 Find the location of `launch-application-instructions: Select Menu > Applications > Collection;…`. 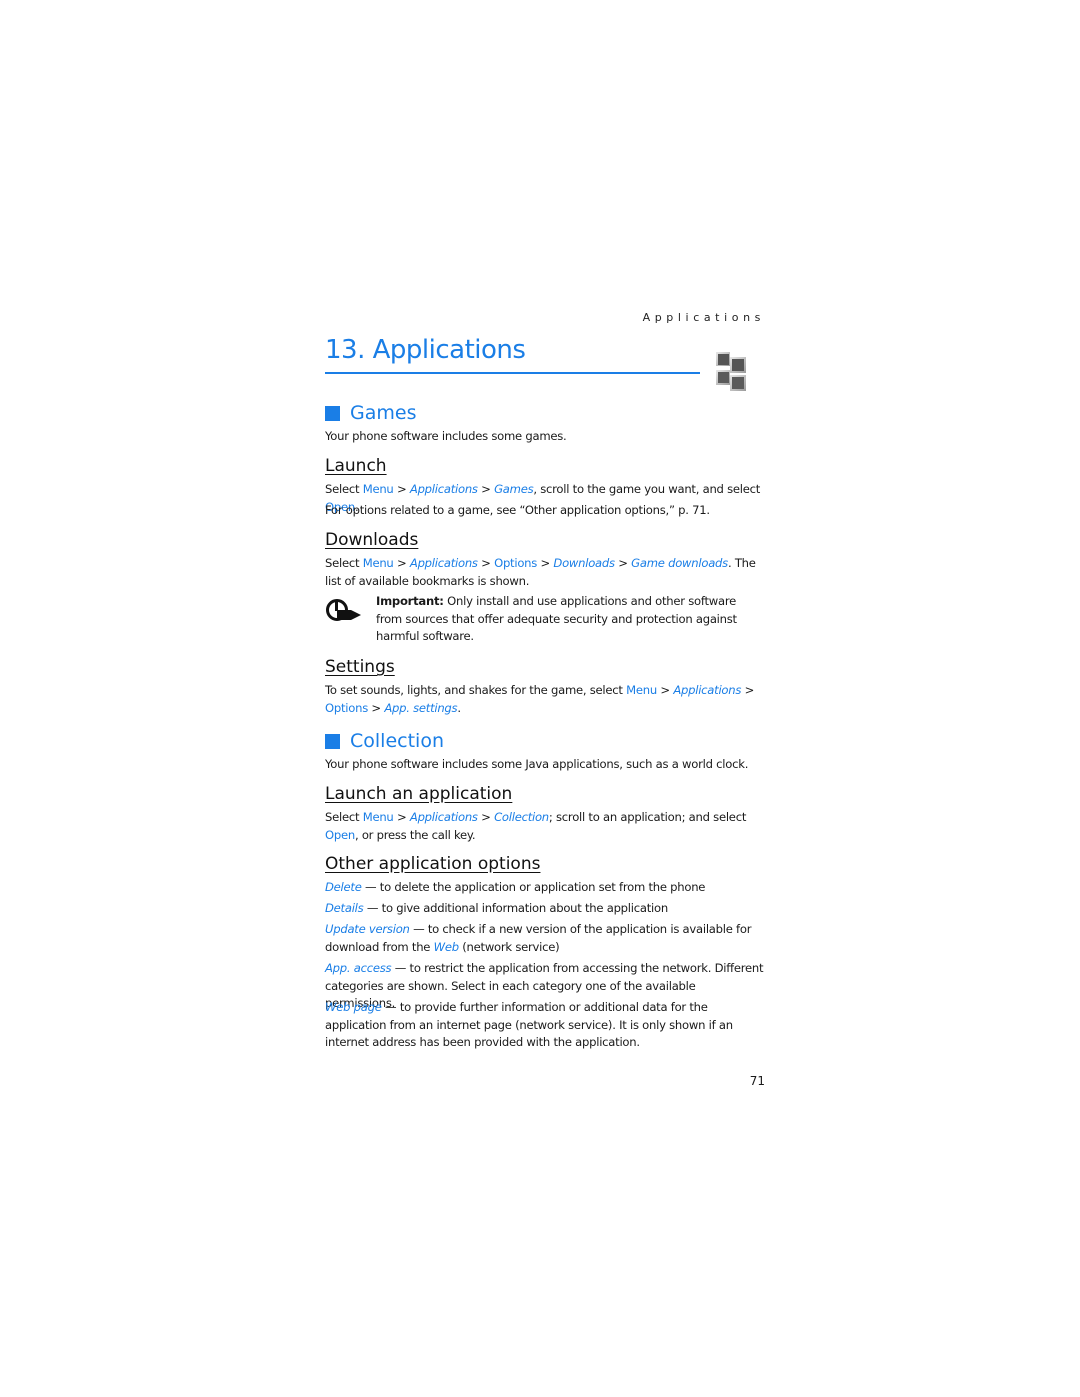

launch-application-instructions: Select Menu > Applications > Collection;… is located at coordinates (546, 826).